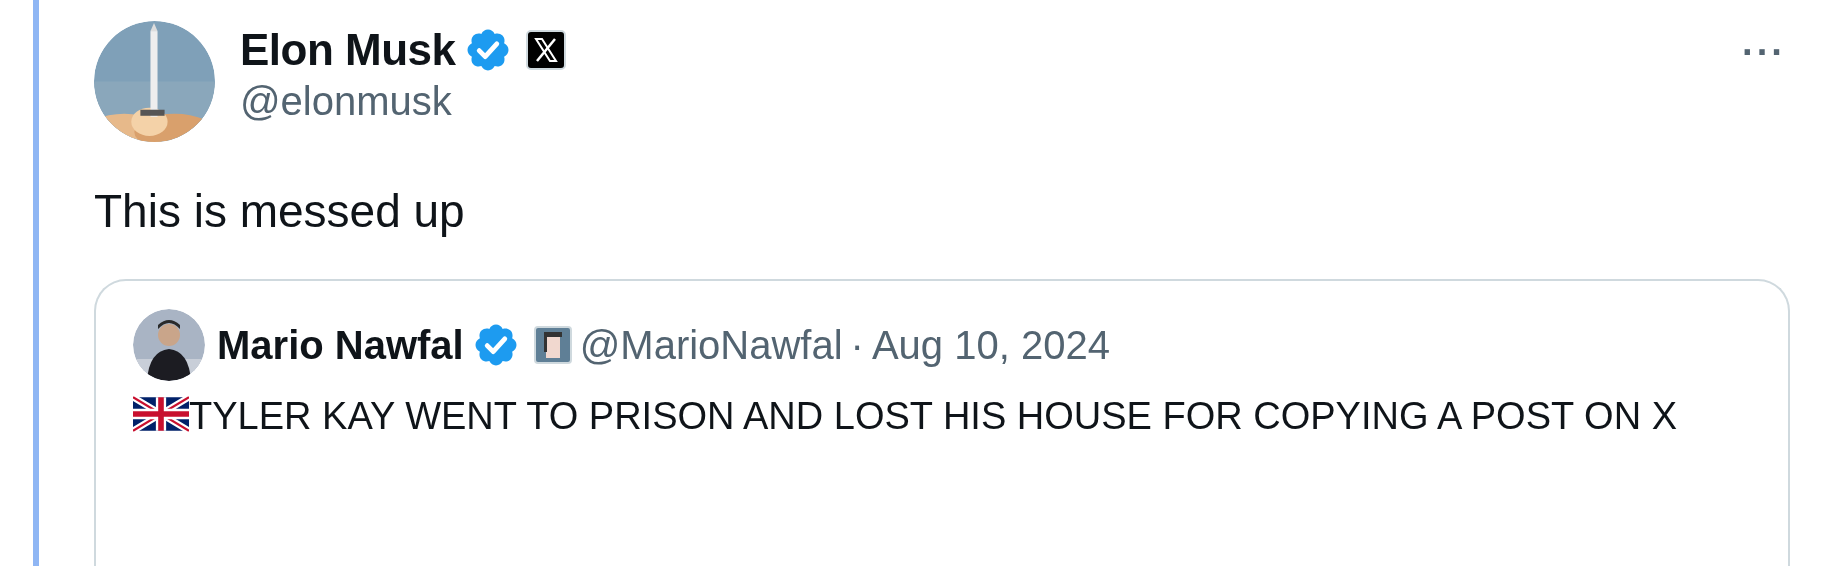  Describe the element at coordinates (711, 345) in the screenshot. I see `quoted-author-handle: @MarioNawfal` at that location.